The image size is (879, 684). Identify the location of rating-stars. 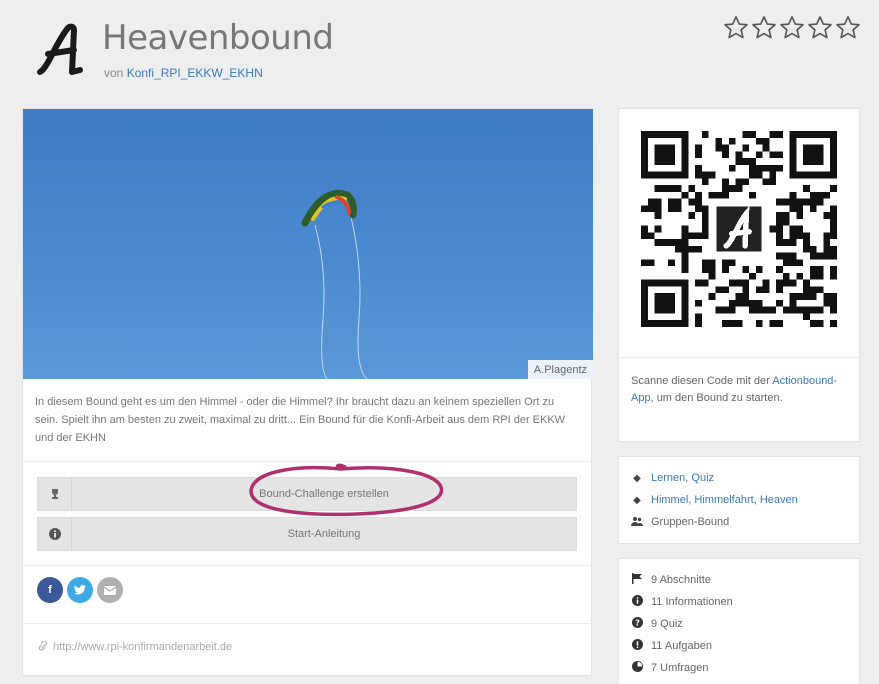
(792, 28).